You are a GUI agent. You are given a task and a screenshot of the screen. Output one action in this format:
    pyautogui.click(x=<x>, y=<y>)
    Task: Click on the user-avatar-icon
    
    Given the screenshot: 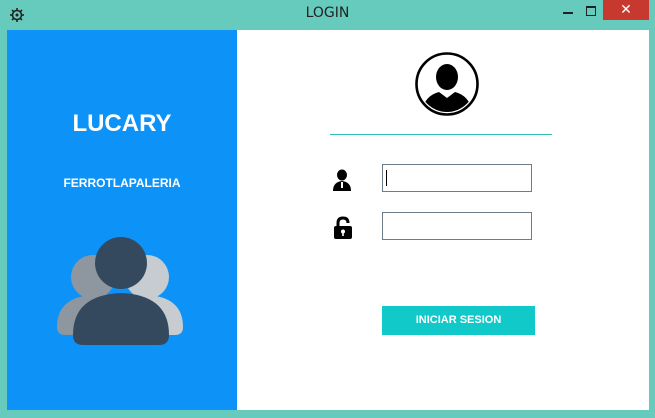 What is the action you would take?
    pyautogui.click(x=447, y=84)
    